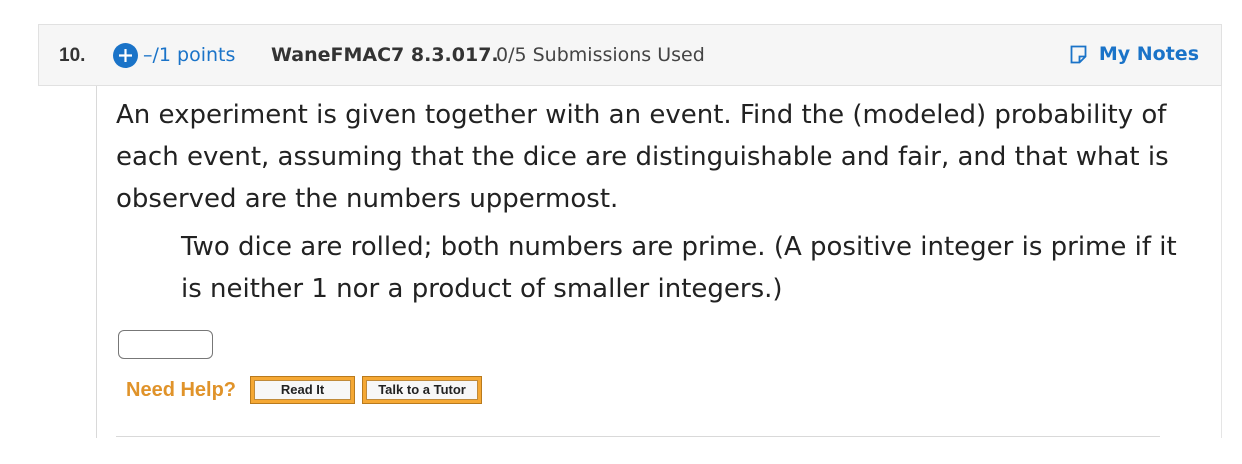 The width and height of the screenshot is (1242, 464). What do you see at coordinates (189, 55) in the screenshot?
I see `points-label: –/1 points` at bounding box center [189, 55].